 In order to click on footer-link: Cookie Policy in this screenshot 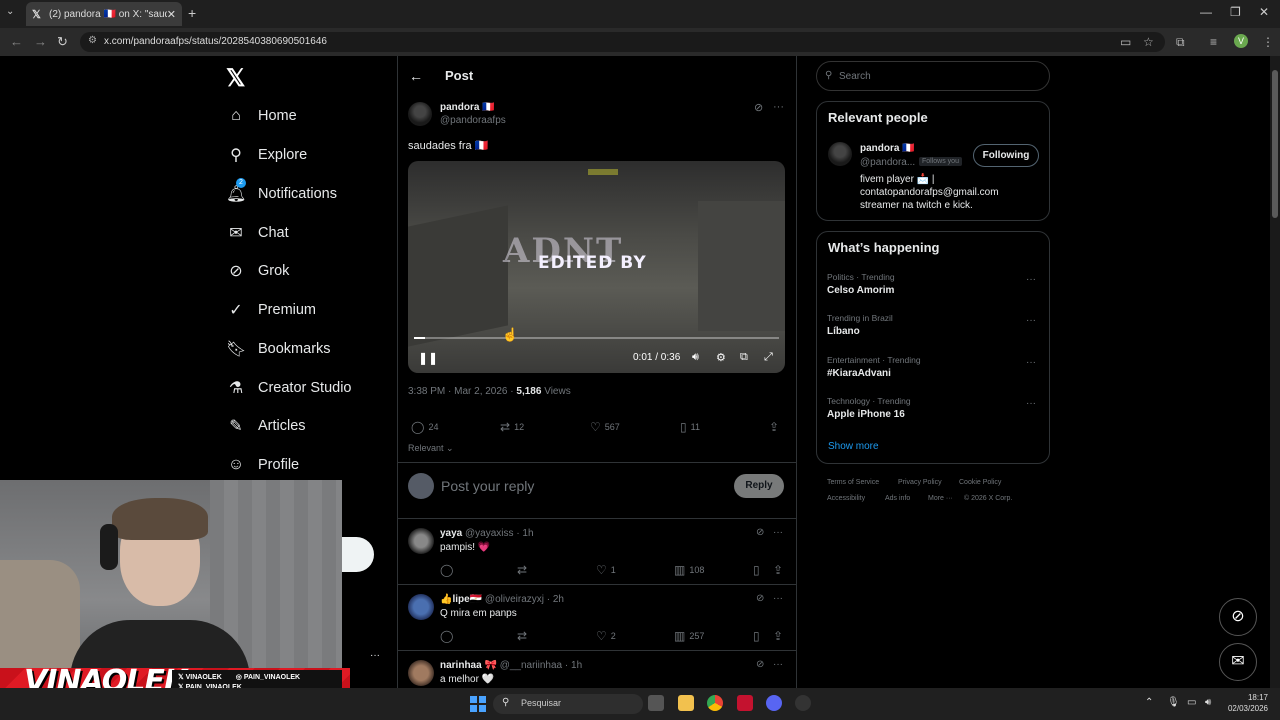, I will do `click(980, 482)`.